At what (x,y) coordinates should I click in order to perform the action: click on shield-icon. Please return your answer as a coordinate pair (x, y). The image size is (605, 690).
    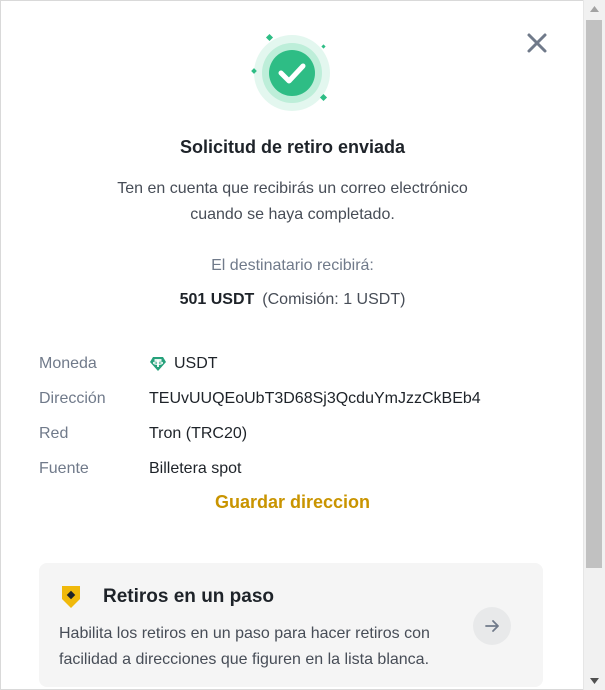
    Looking at the image, I should click on (71, 597).